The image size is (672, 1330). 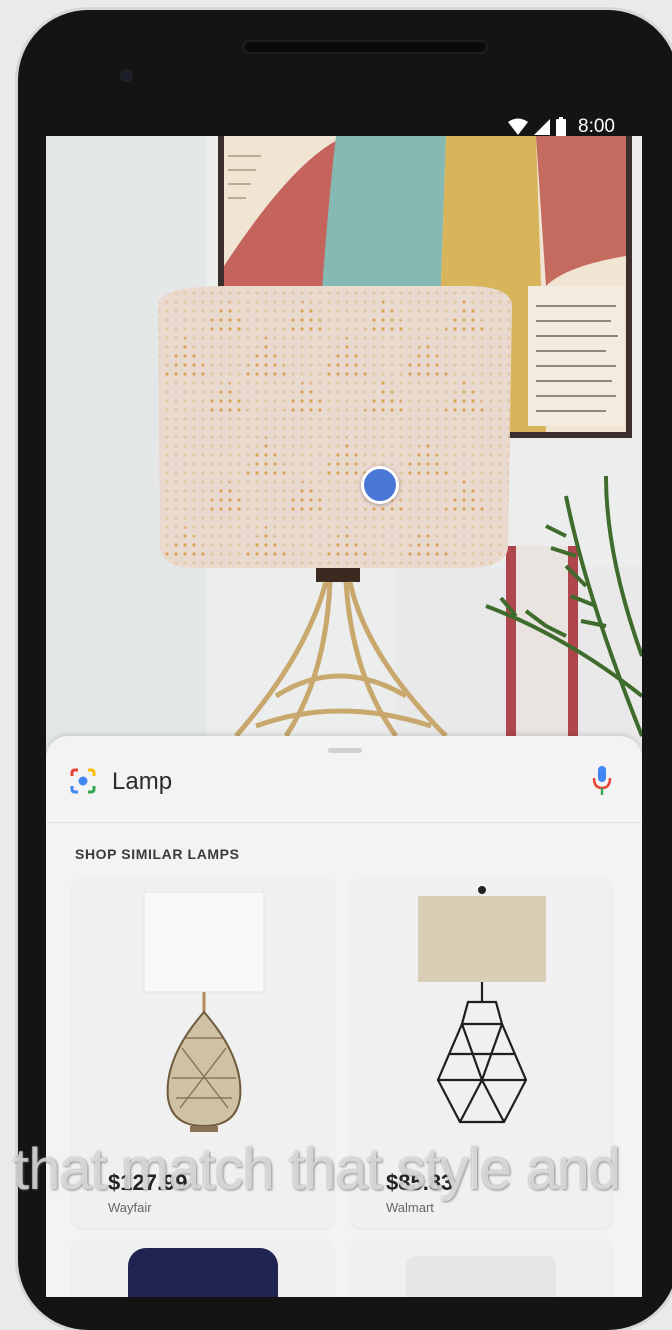 What do you see at coordinates (561, 127) in the screenshot?
I see `battery-icon` at bounding box center [561, 127].